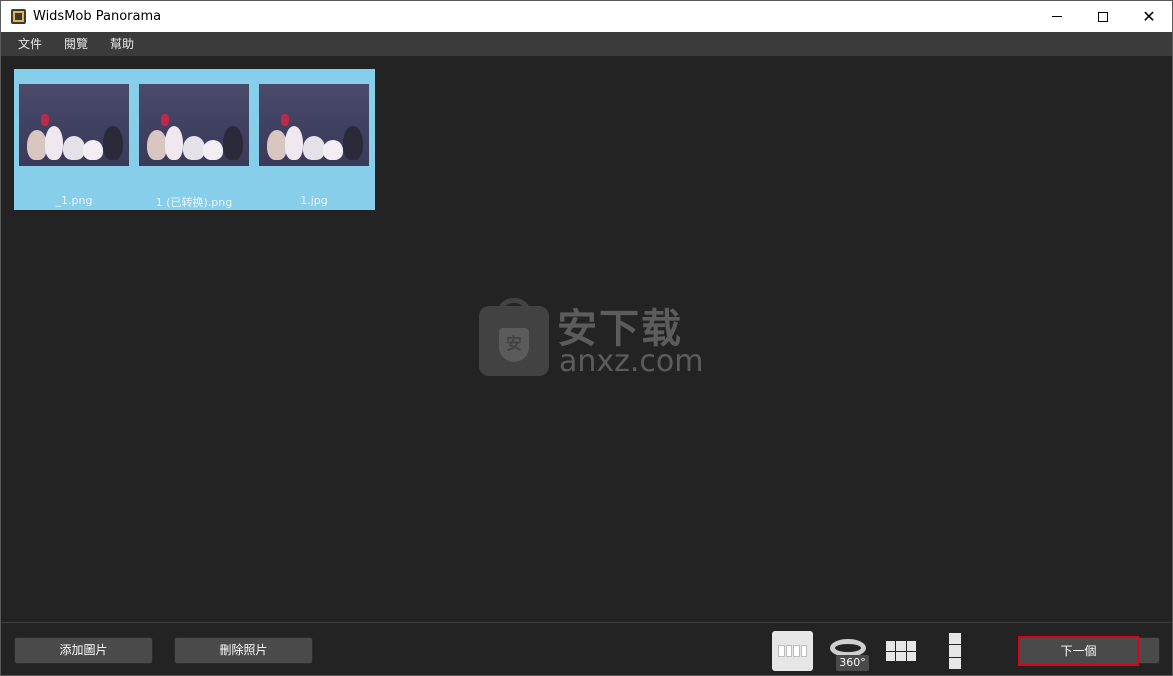 The height and width of the screenshot is (676, 1173). I want to click on menu-help: 幫助, so click(122, 44).